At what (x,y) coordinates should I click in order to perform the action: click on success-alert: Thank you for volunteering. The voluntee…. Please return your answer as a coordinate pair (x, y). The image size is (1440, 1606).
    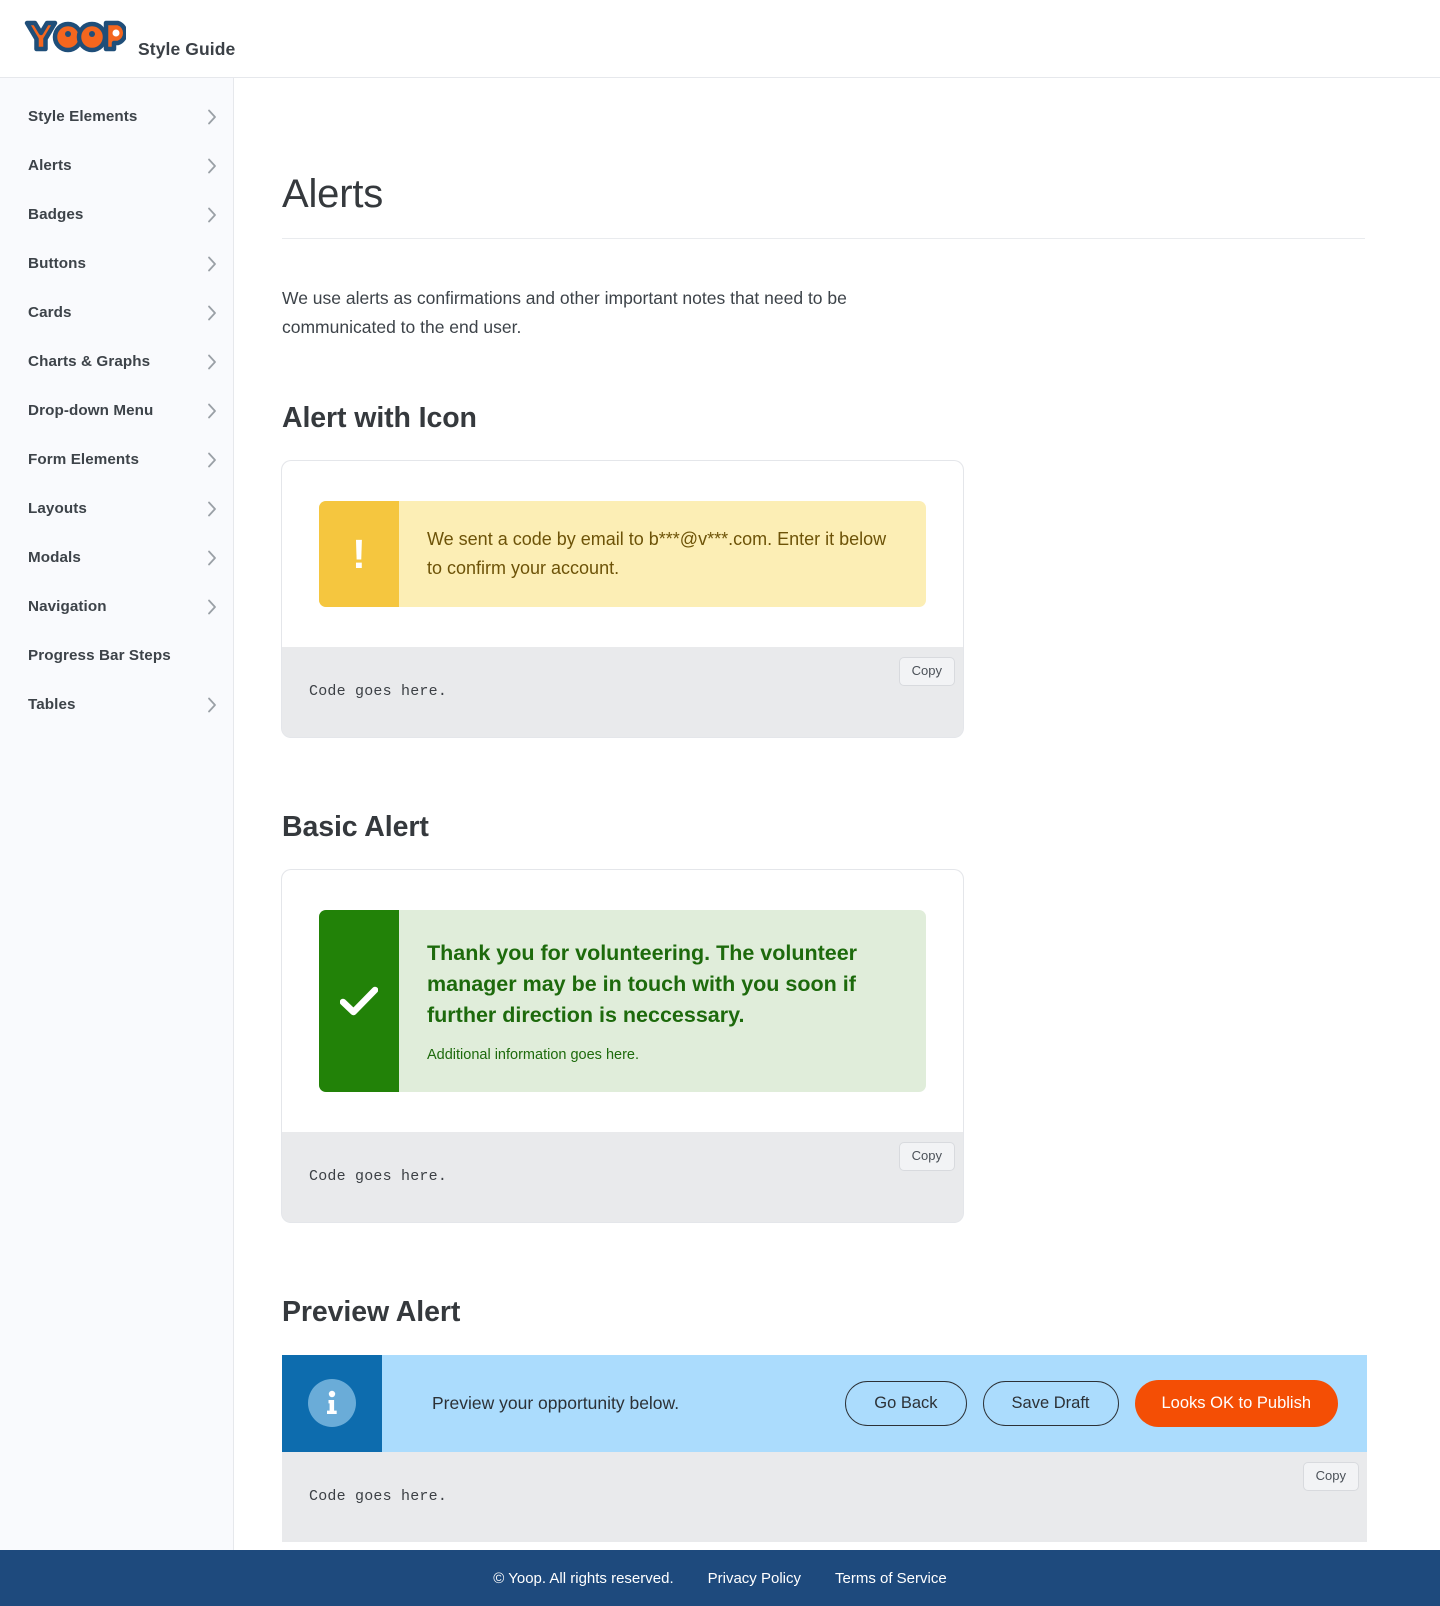
    Looking at the image, I should click on (622, 1001).